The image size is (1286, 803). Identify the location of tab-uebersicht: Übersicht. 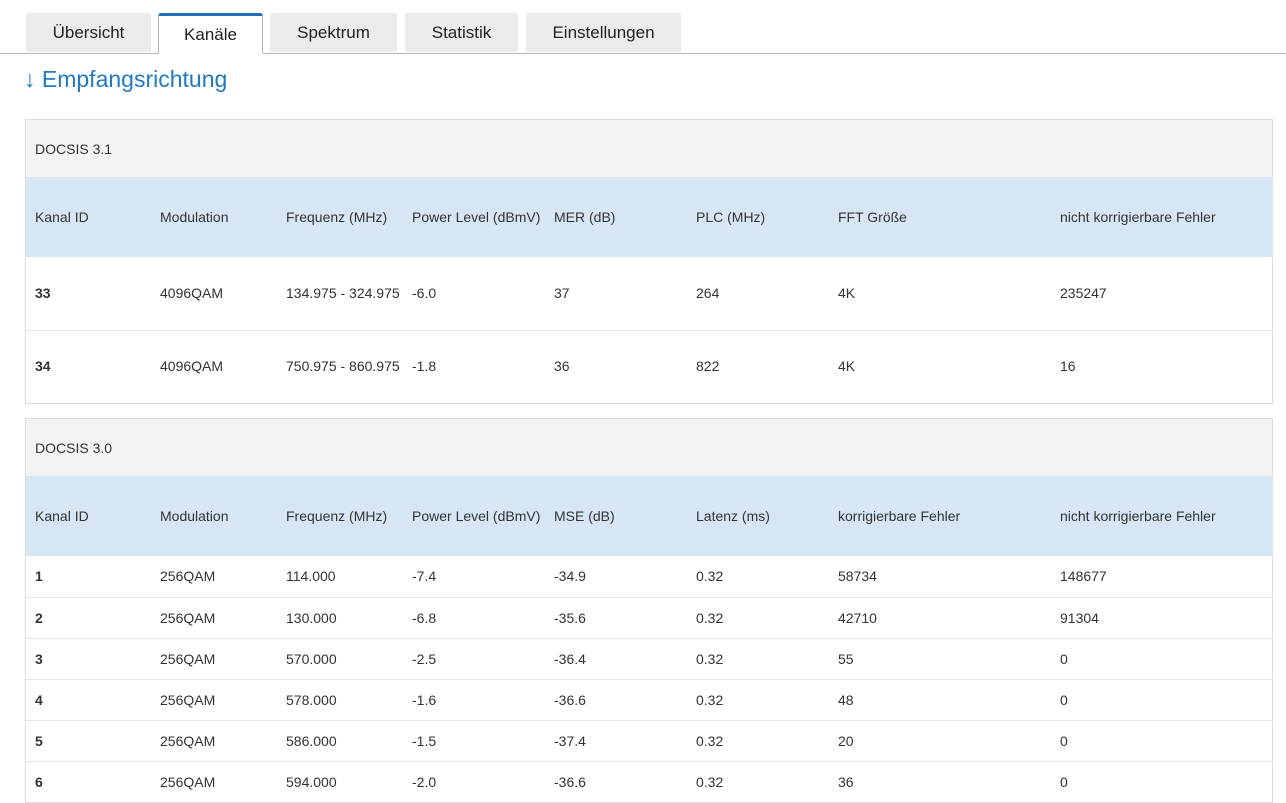
(88, 32).